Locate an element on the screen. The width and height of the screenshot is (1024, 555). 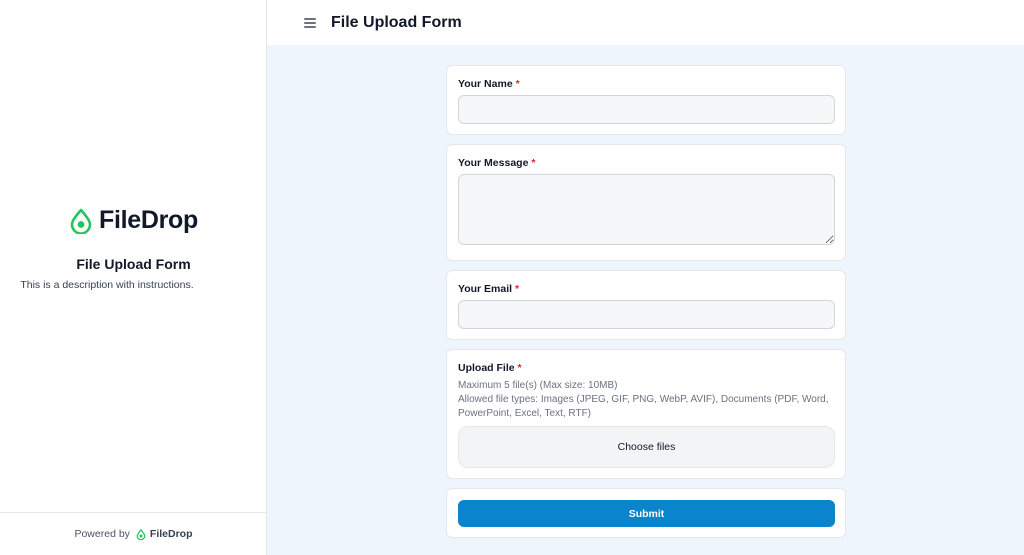
message-label: Your Message * is located at coordinates (497, 163).